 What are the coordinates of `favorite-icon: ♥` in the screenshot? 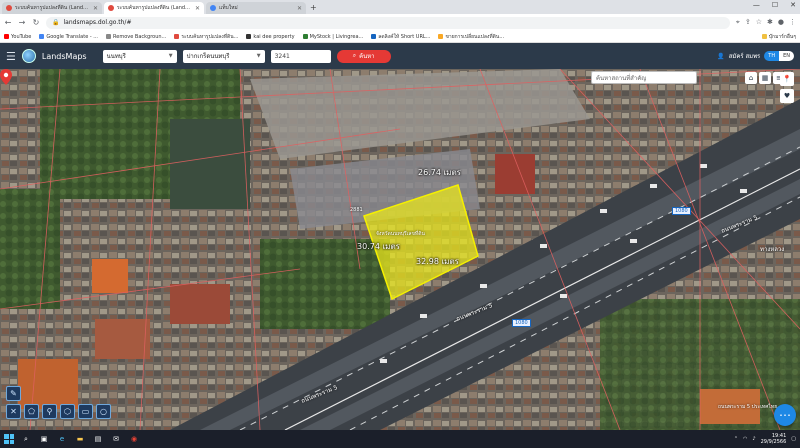 It's located at (787, 96).